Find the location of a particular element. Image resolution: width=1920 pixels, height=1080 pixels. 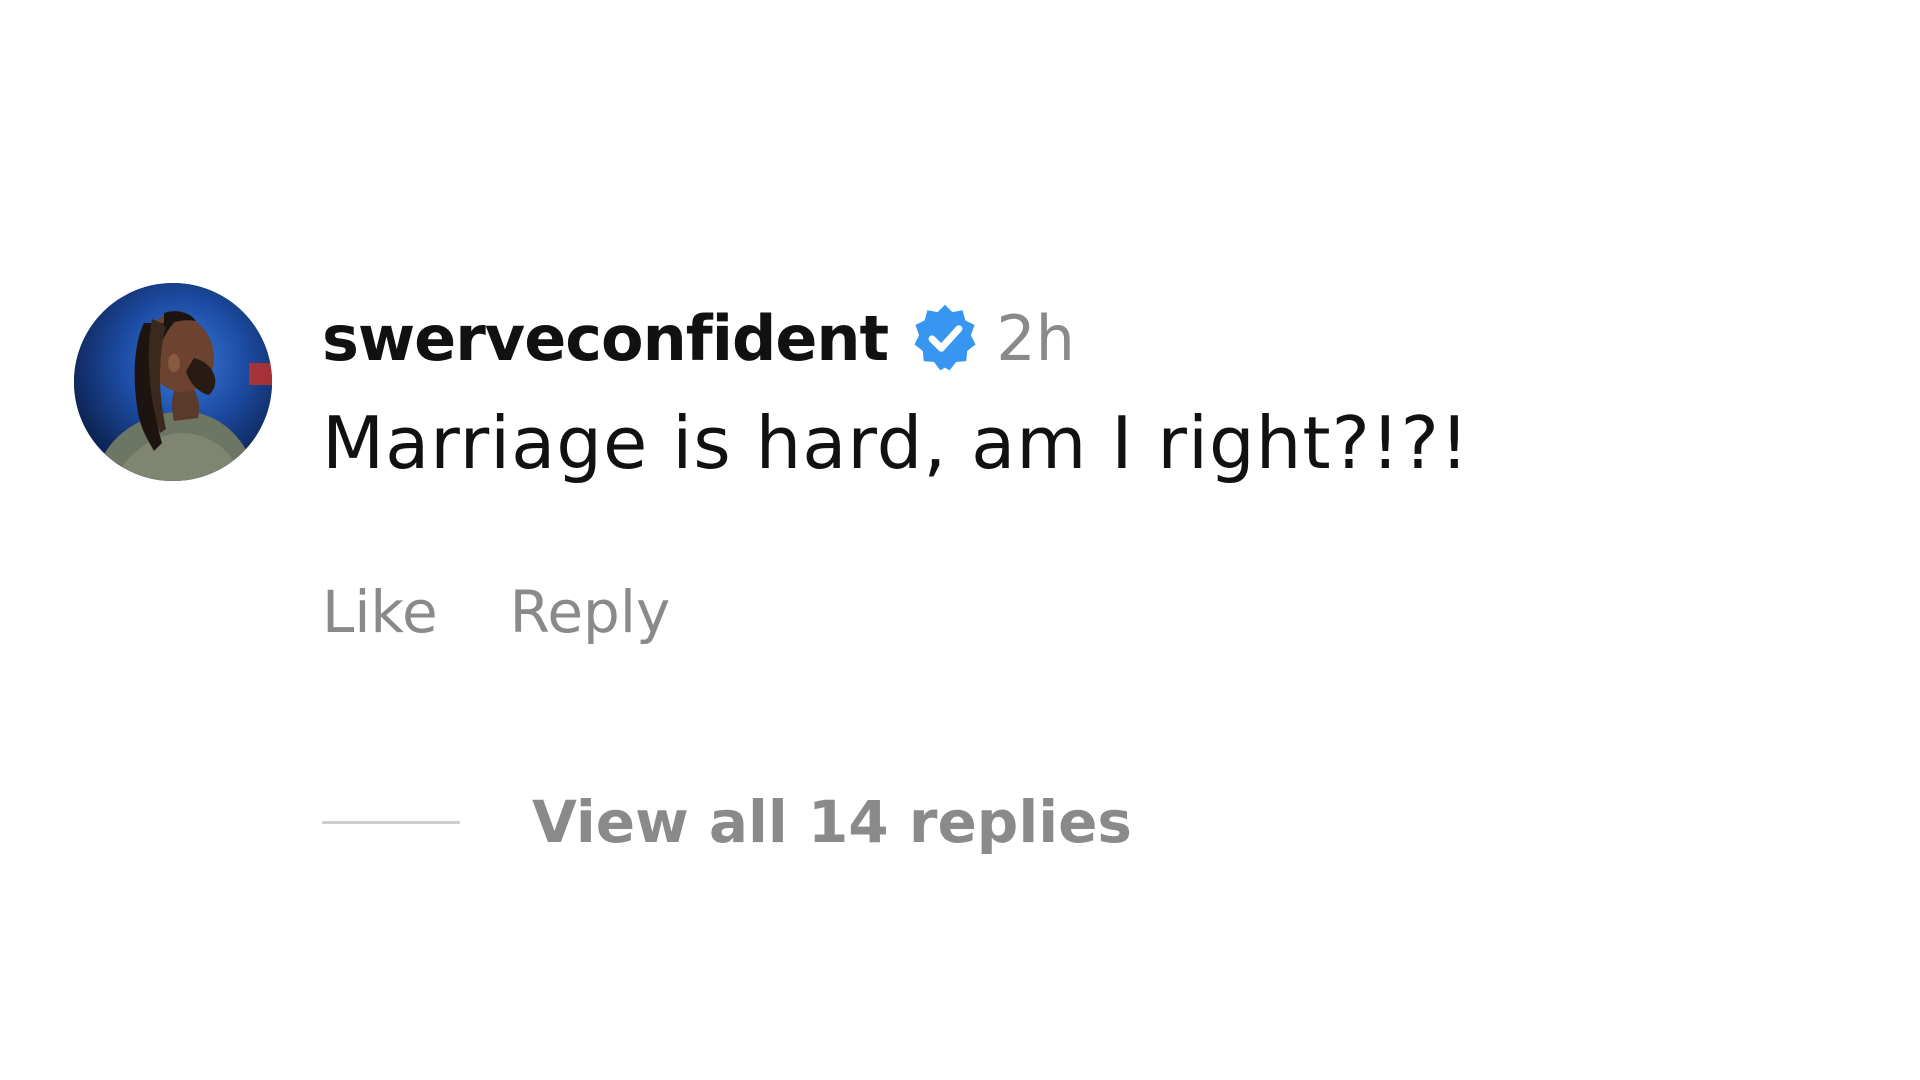

like-button: Like is located at coordinates (380, 612).